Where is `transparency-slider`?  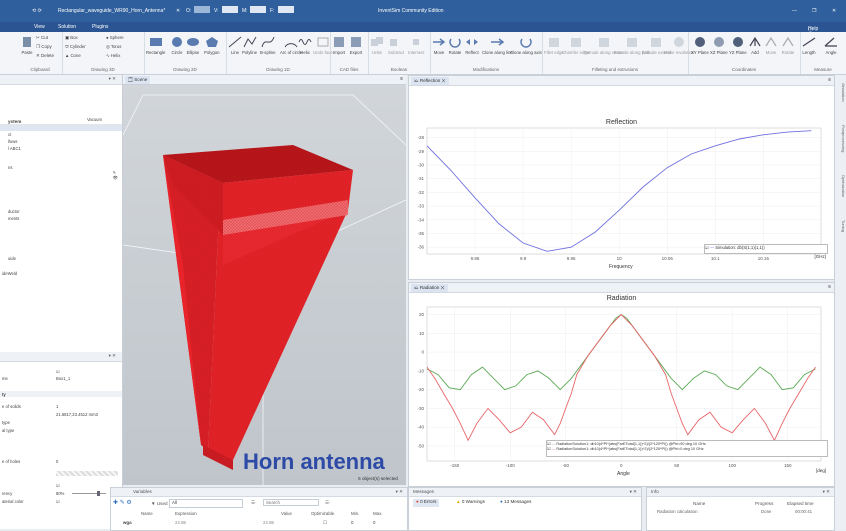
transparency-slider is located at coordinates (89, 493).